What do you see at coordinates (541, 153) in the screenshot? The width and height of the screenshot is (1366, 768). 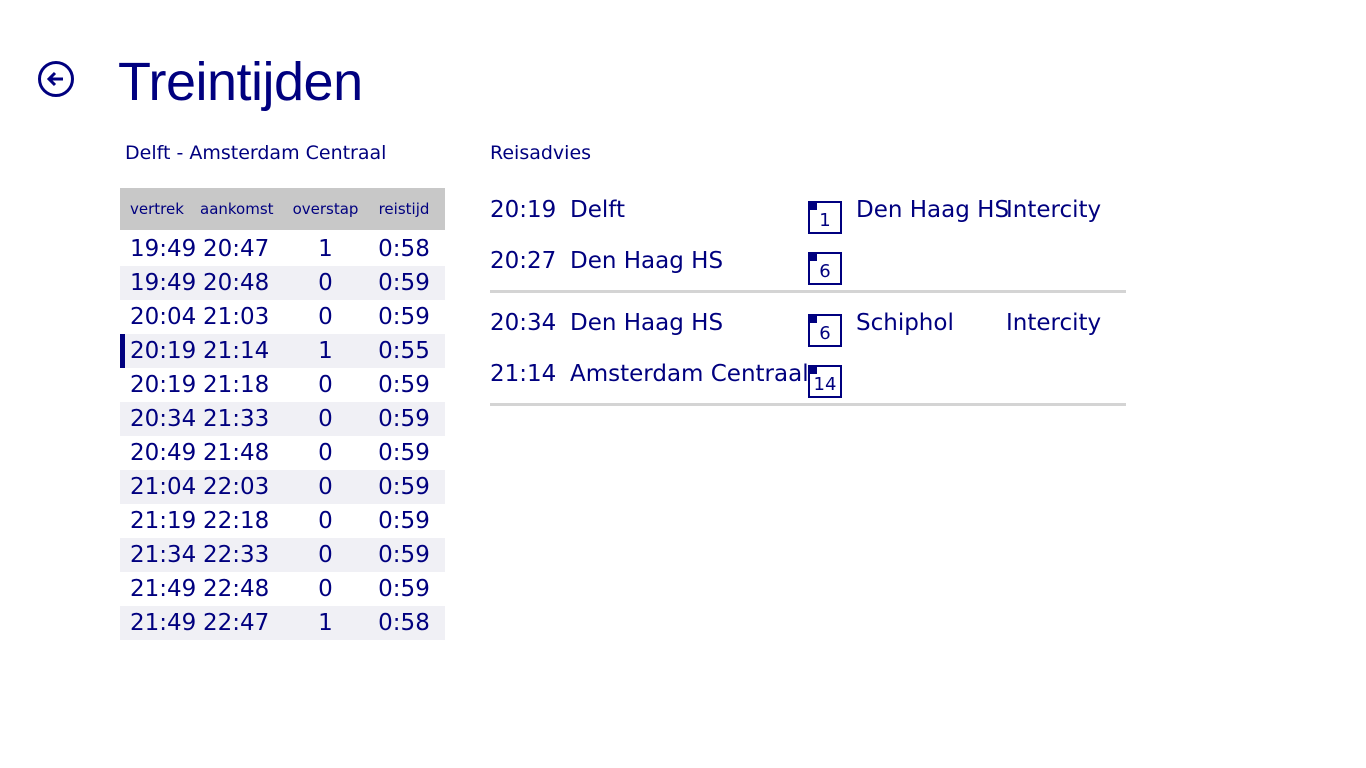 I see `advice-label: Reisadvies` at bounding box center [541, 153].